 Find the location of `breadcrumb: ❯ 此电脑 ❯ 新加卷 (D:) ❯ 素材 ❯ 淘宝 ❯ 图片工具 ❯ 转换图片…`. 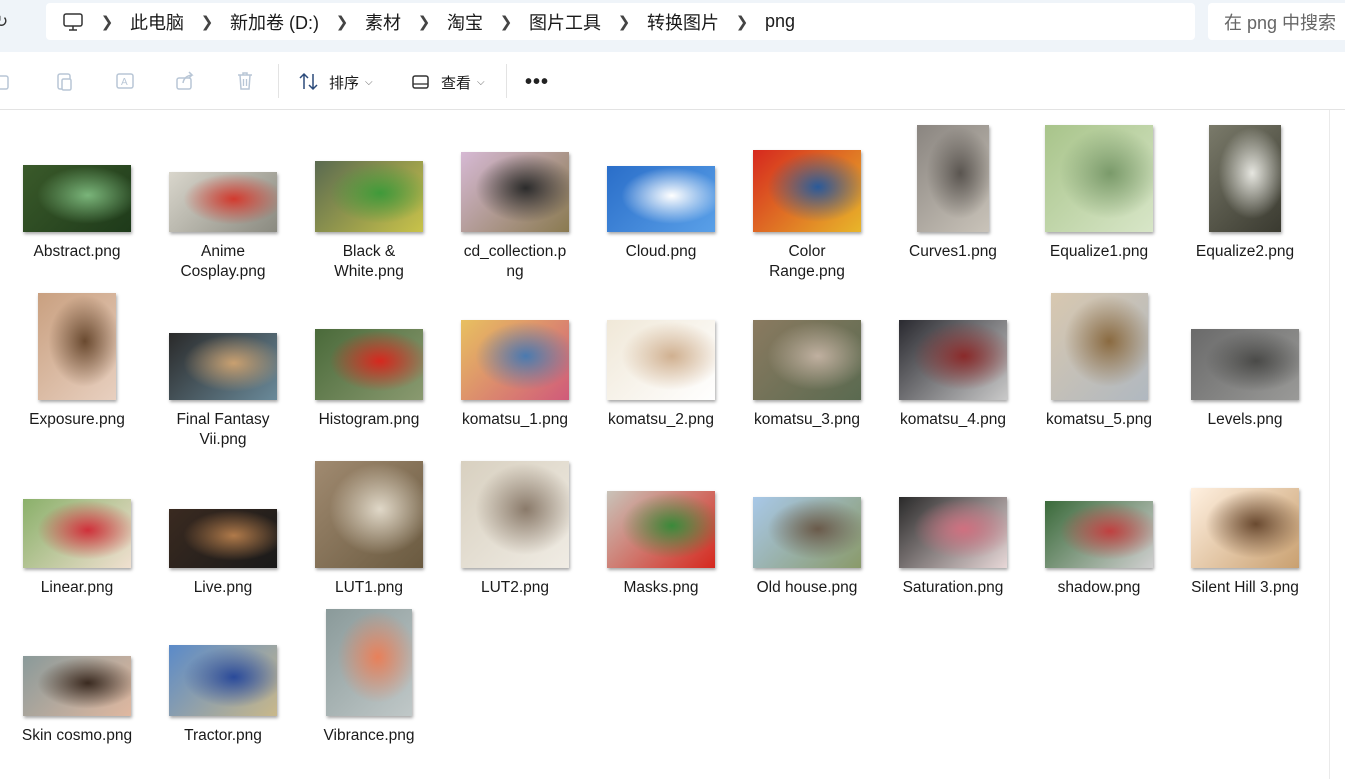

breadcrumb: ❯ 此电脑 ❯ 新加卷 (D:) ❯ 素材 ❯ 淘宝 ❯ 图片工具 ❯ 转换图片… is located at coordinates (620, 21).